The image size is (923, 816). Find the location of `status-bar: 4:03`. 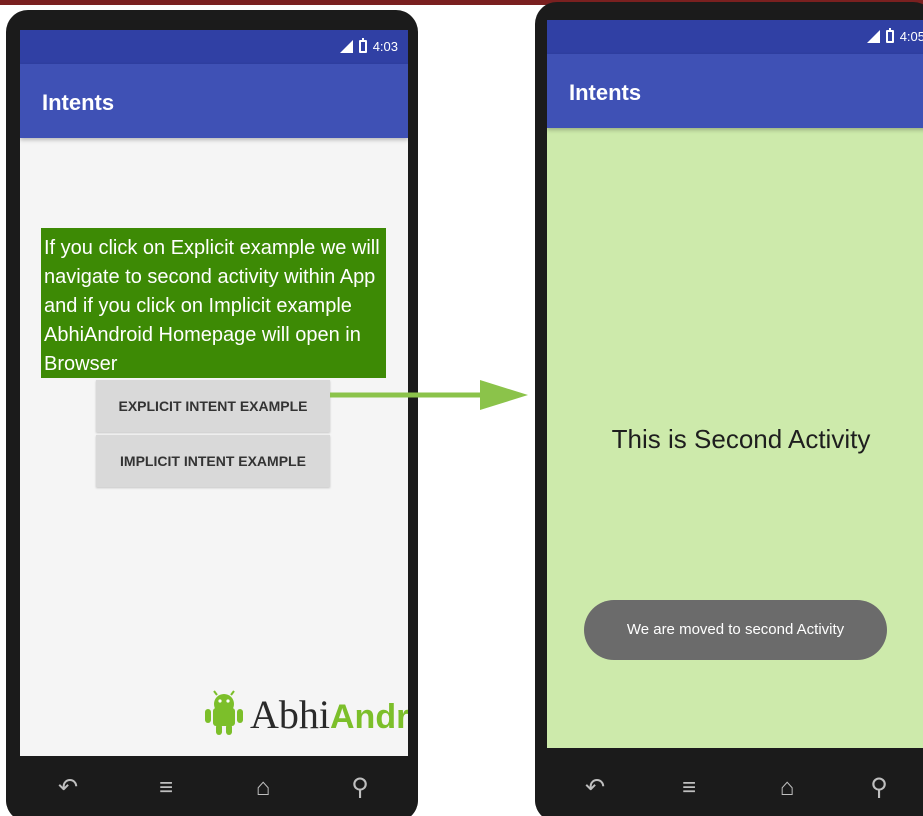

status-bar: 4:03 is located at coordinates (214, 47).